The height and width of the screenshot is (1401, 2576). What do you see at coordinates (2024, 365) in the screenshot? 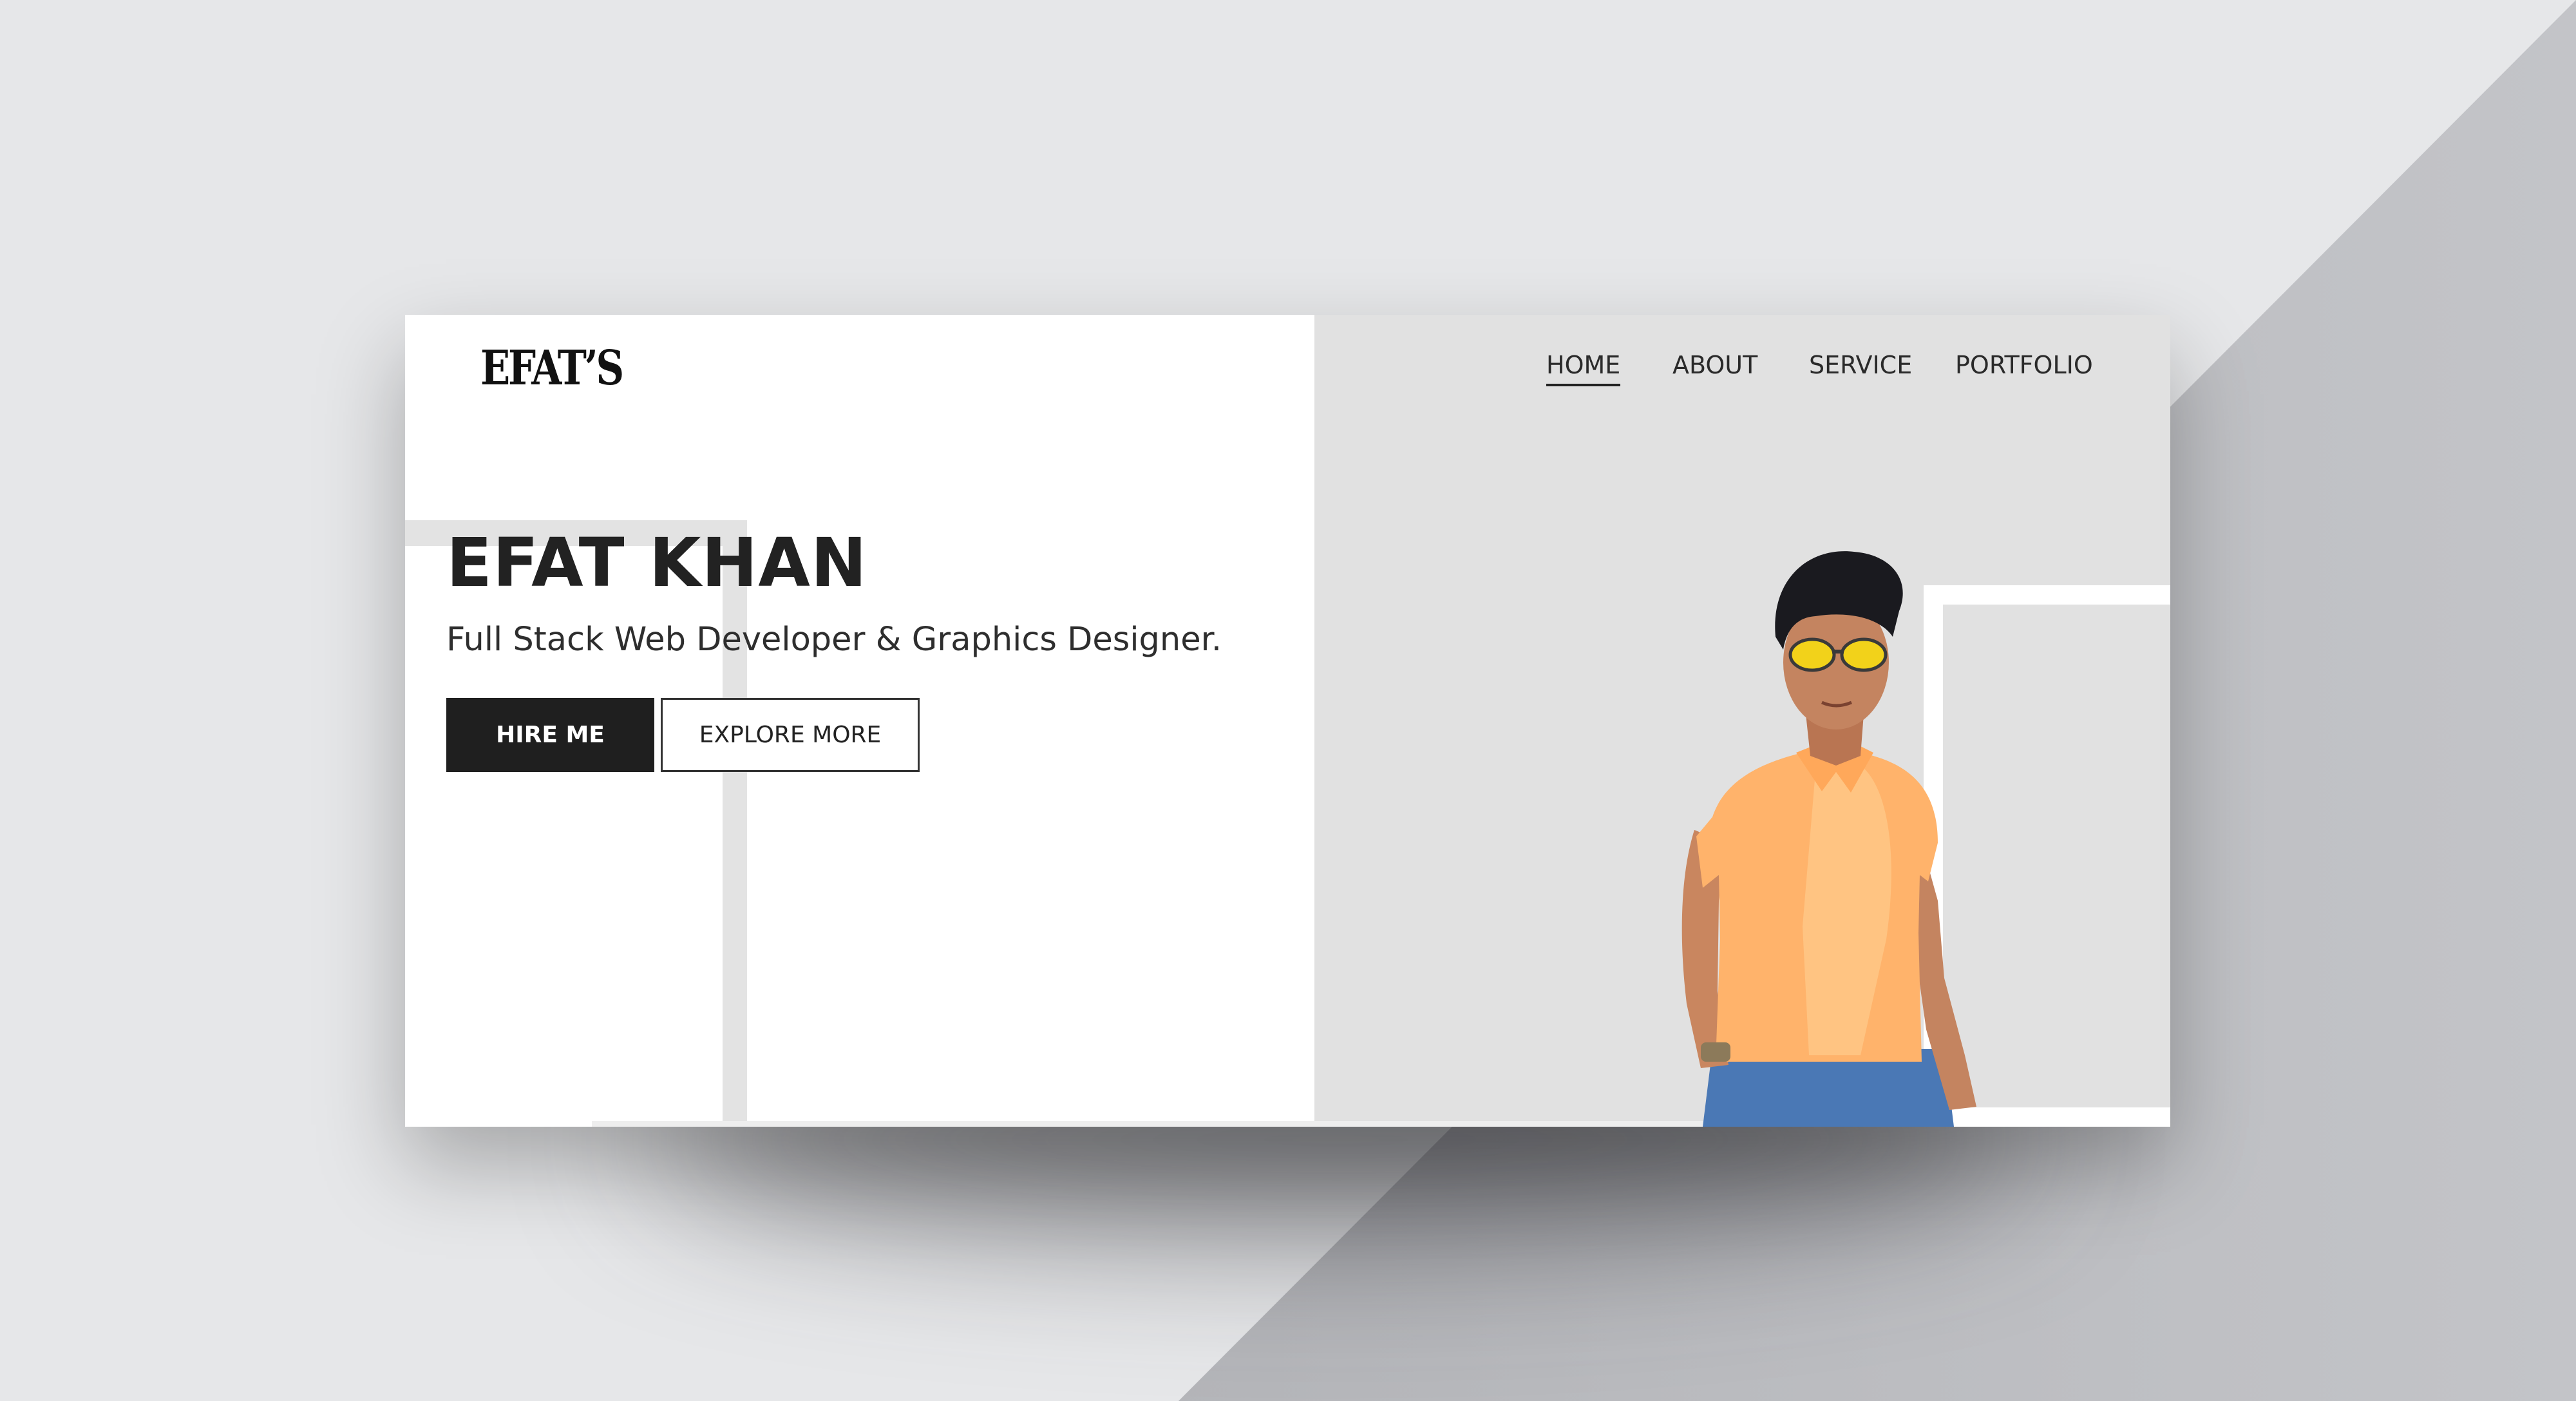
I see `nav-item-portfolio: PORTFOLIO` at bounding box center [2024, 365].